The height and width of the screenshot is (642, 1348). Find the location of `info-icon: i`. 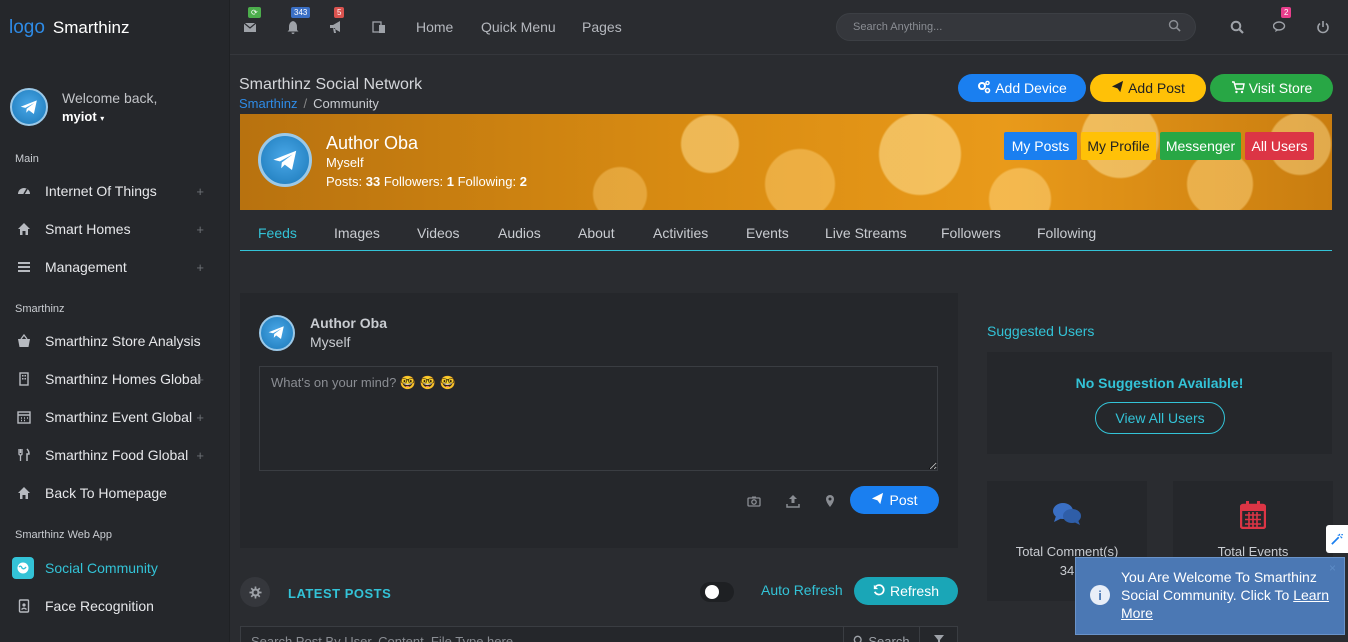

info-icon: i is located at coordinates (1100, 595).